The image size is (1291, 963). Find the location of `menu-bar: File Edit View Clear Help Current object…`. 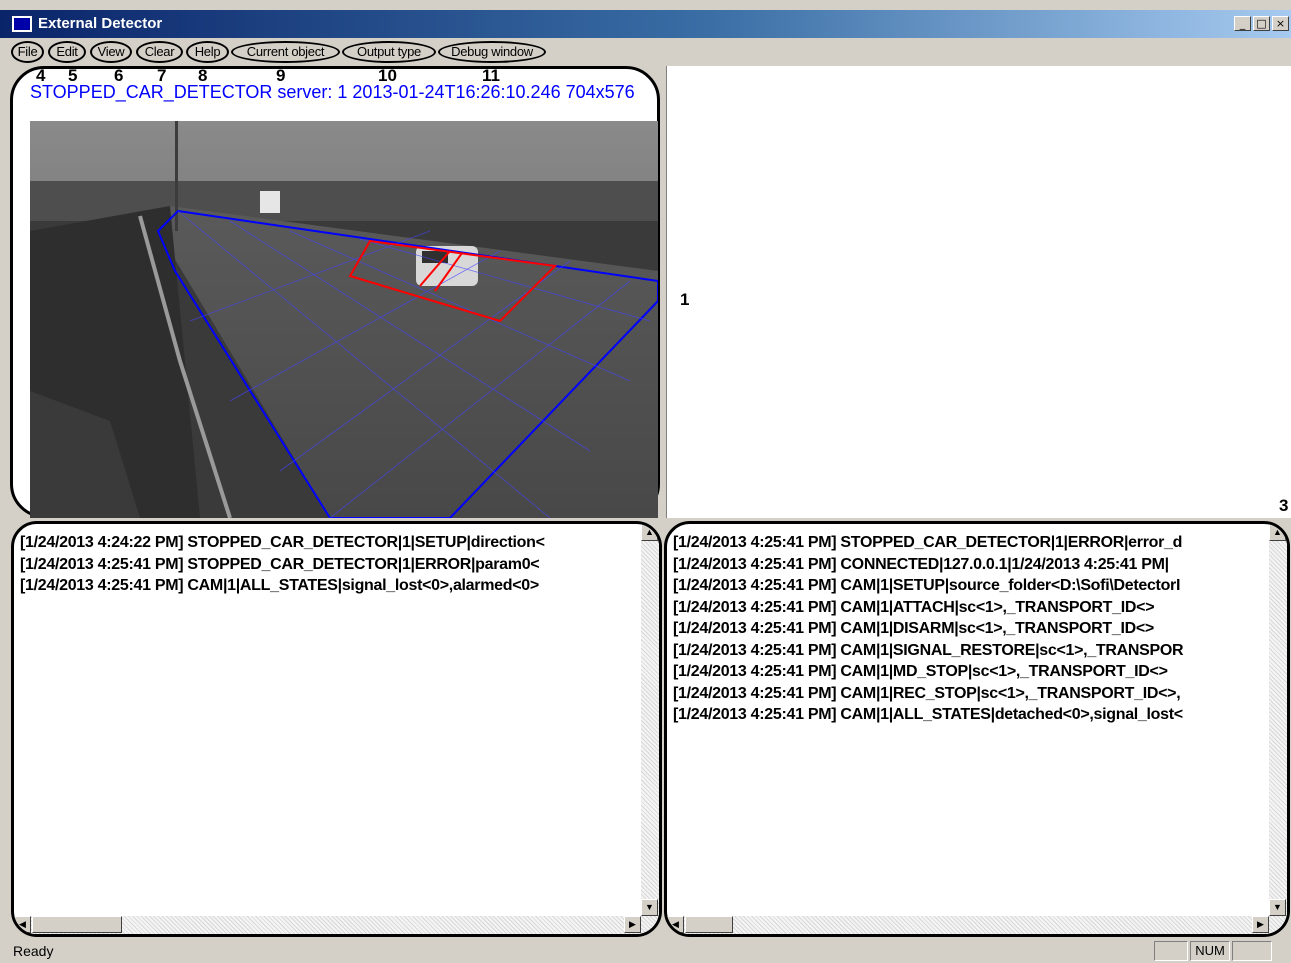

menu-bar: File Edit View Clear Help Current object… is located at coordinates (645, 52).